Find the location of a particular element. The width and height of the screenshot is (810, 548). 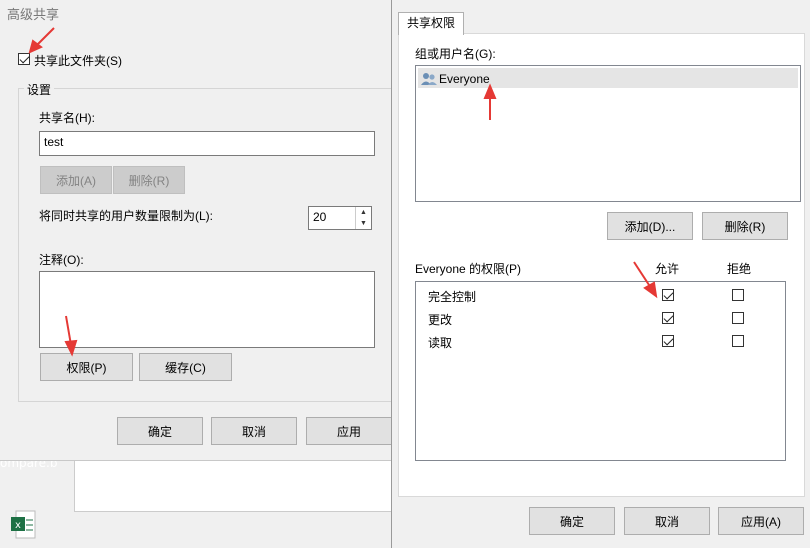

arrow-share-checkbox is located at coordinates (45, 37).